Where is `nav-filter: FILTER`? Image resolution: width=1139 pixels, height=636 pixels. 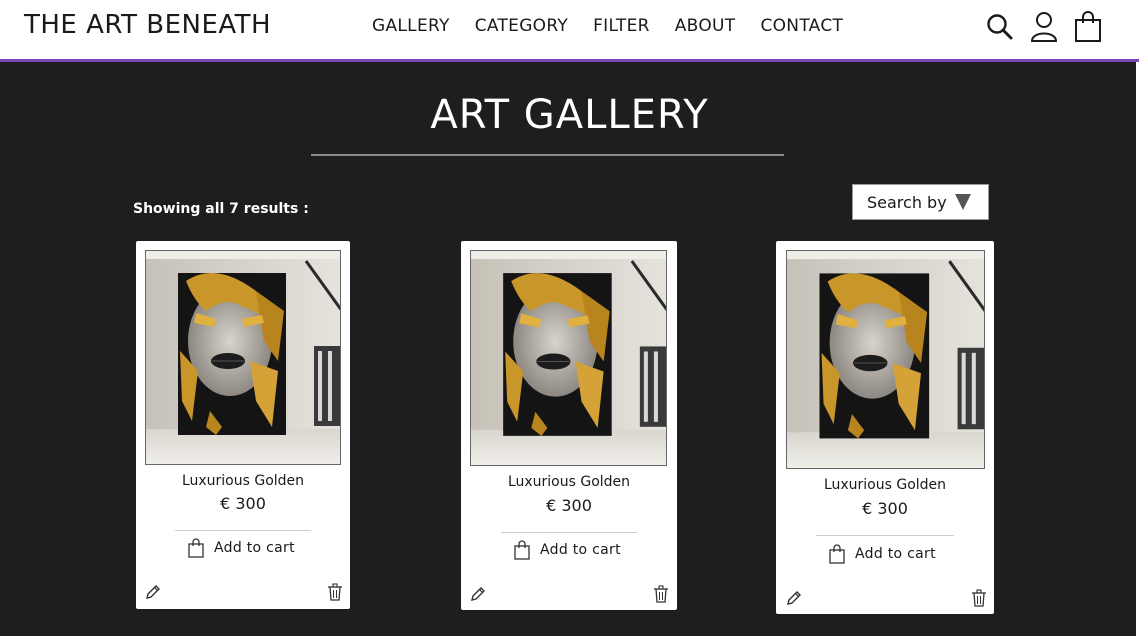
nav-filter: FILTER is located at coordinates (621, 26).